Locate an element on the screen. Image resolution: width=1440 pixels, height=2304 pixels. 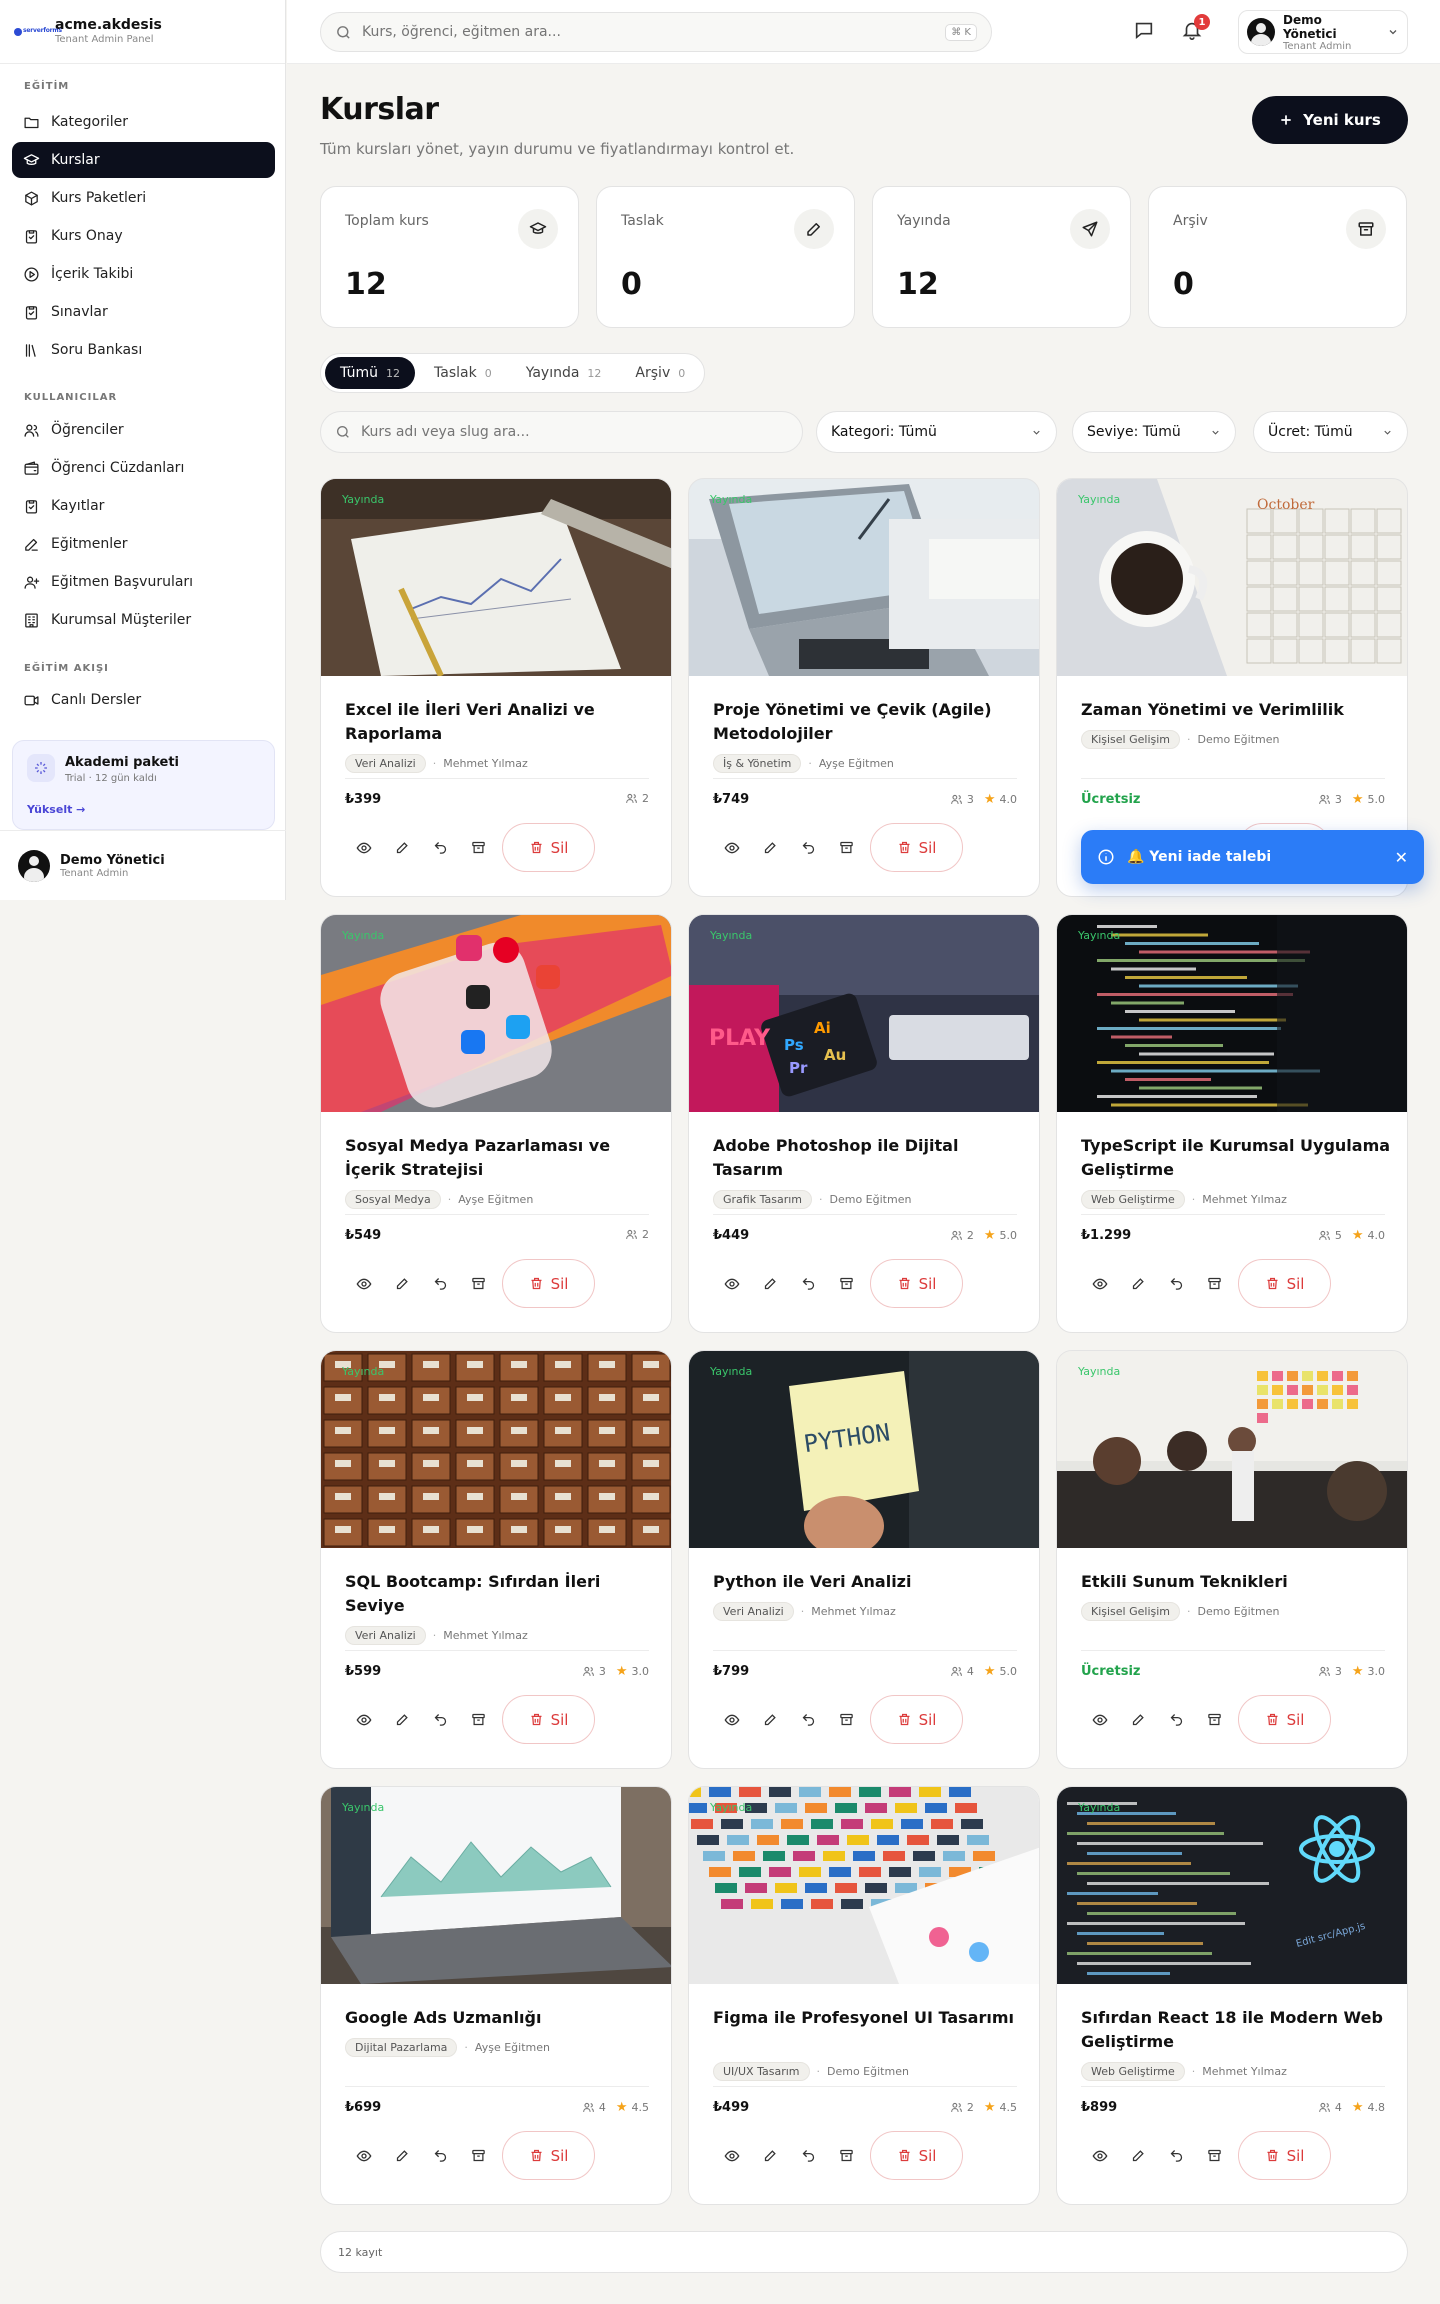
tab-0: Tümü 12 is located at coordinates (370, 373).